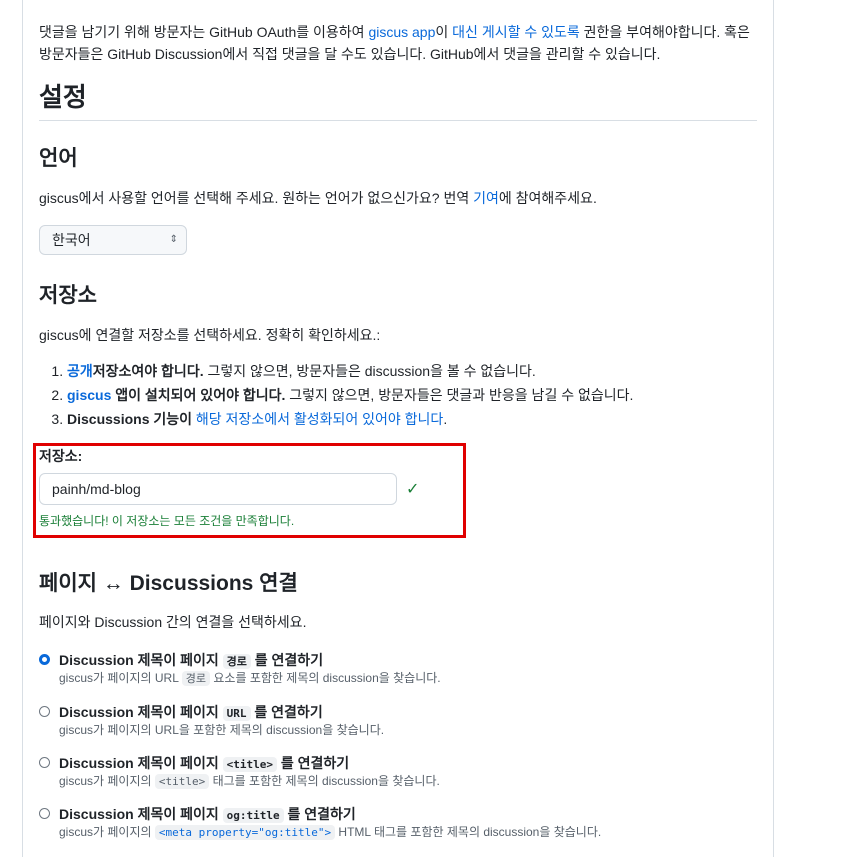 Image resolution: width=848 pixels, height=857 pixels. What do you see at coordinates (486, 198) in the screenshot?
I see `contribute-link: 기여` at bounding box center [486, 198].